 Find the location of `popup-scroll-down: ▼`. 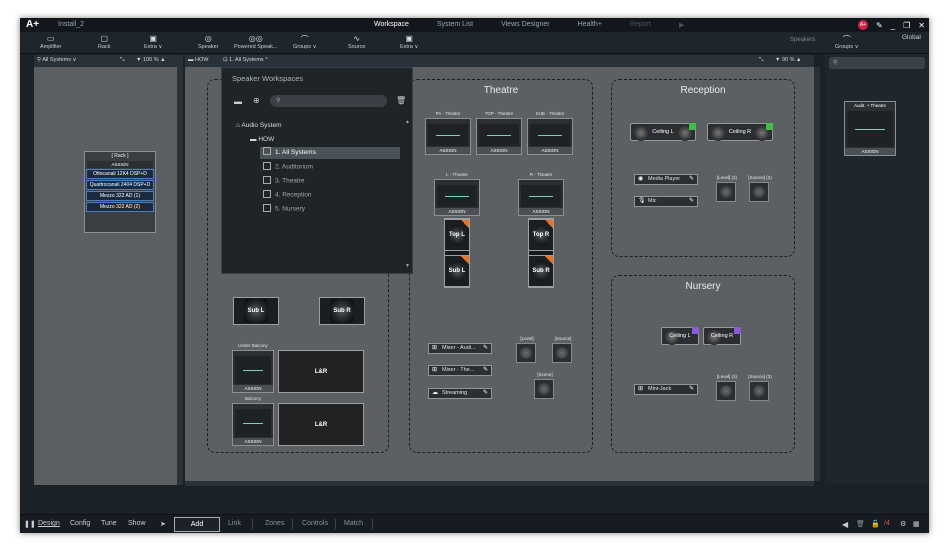

popup-scroll-down: ▼ is located at coordinates (407, 266).